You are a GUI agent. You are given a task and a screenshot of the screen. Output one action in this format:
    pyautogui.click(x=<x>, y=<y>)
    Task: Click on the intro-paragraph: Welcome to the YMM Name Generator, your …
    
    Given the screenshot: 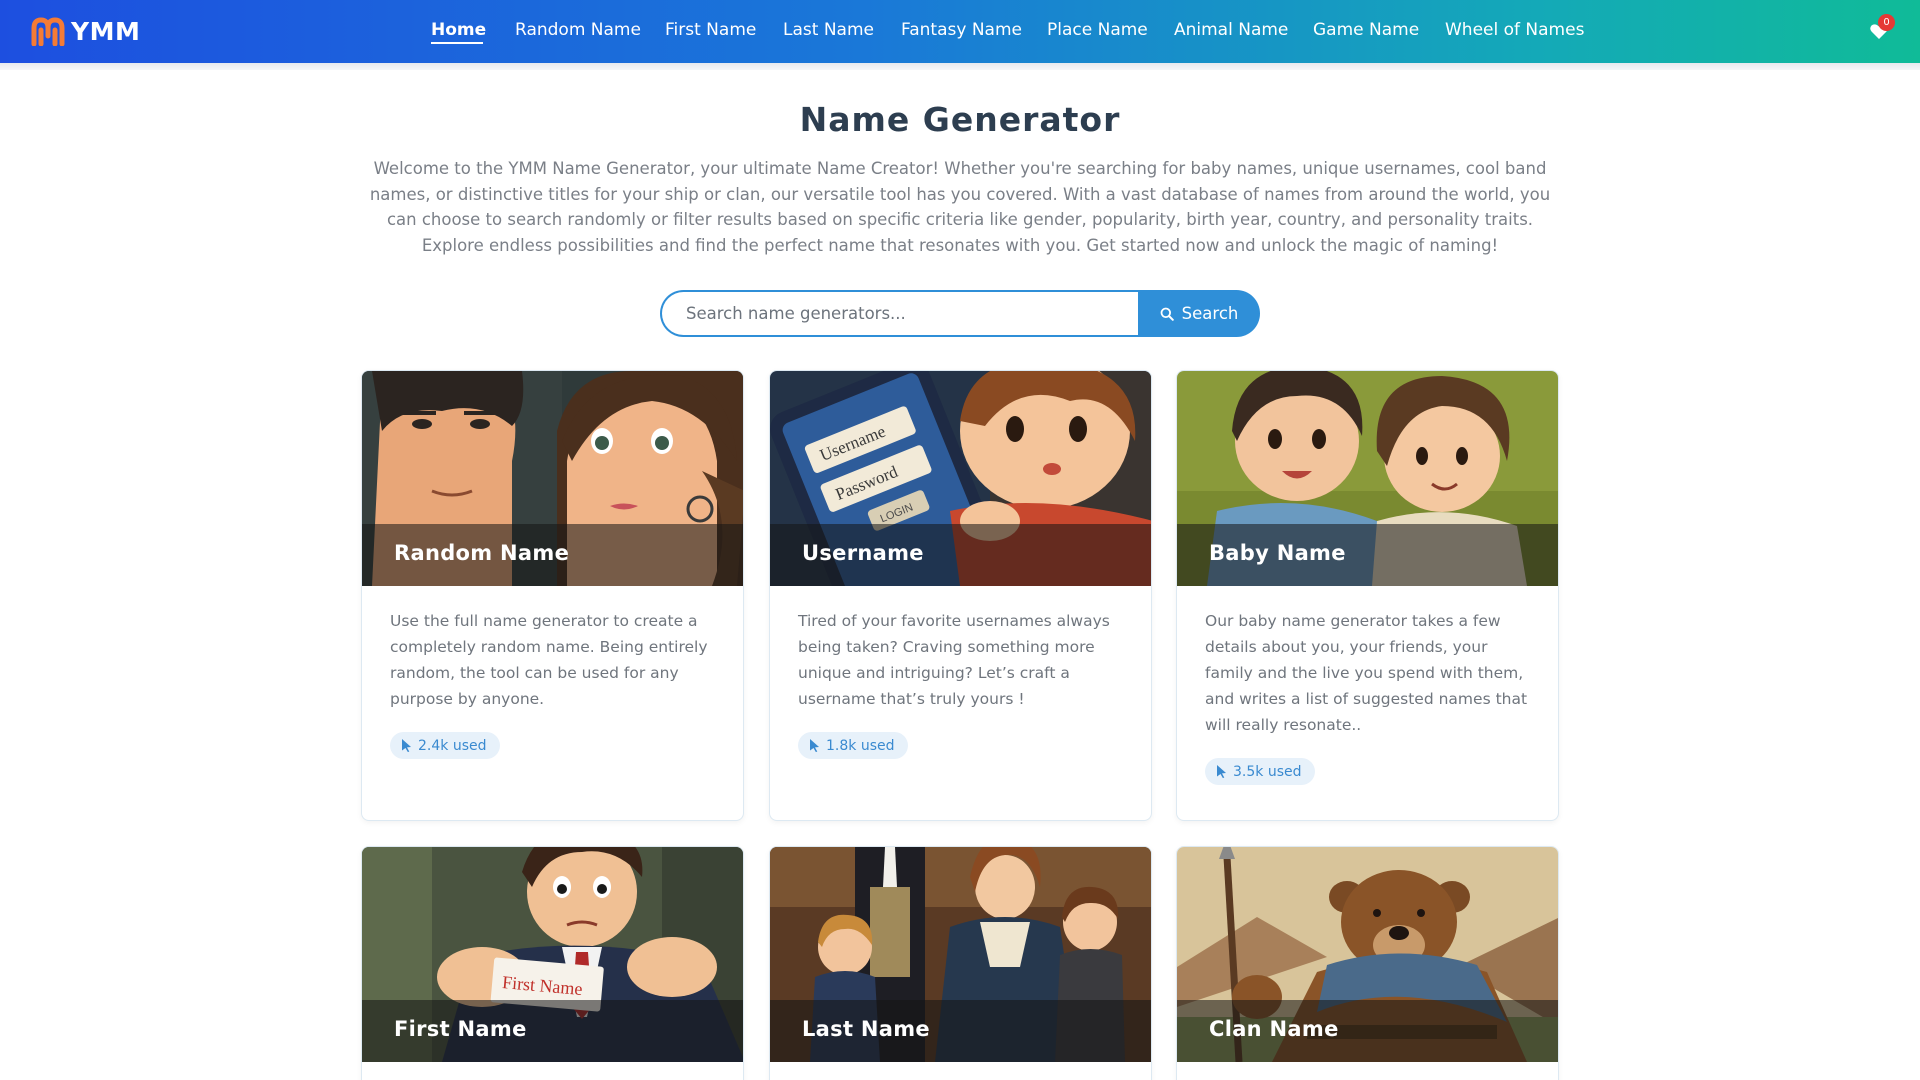 What is the action you would take?
    pyautogui.click(x=960, y=207)
    